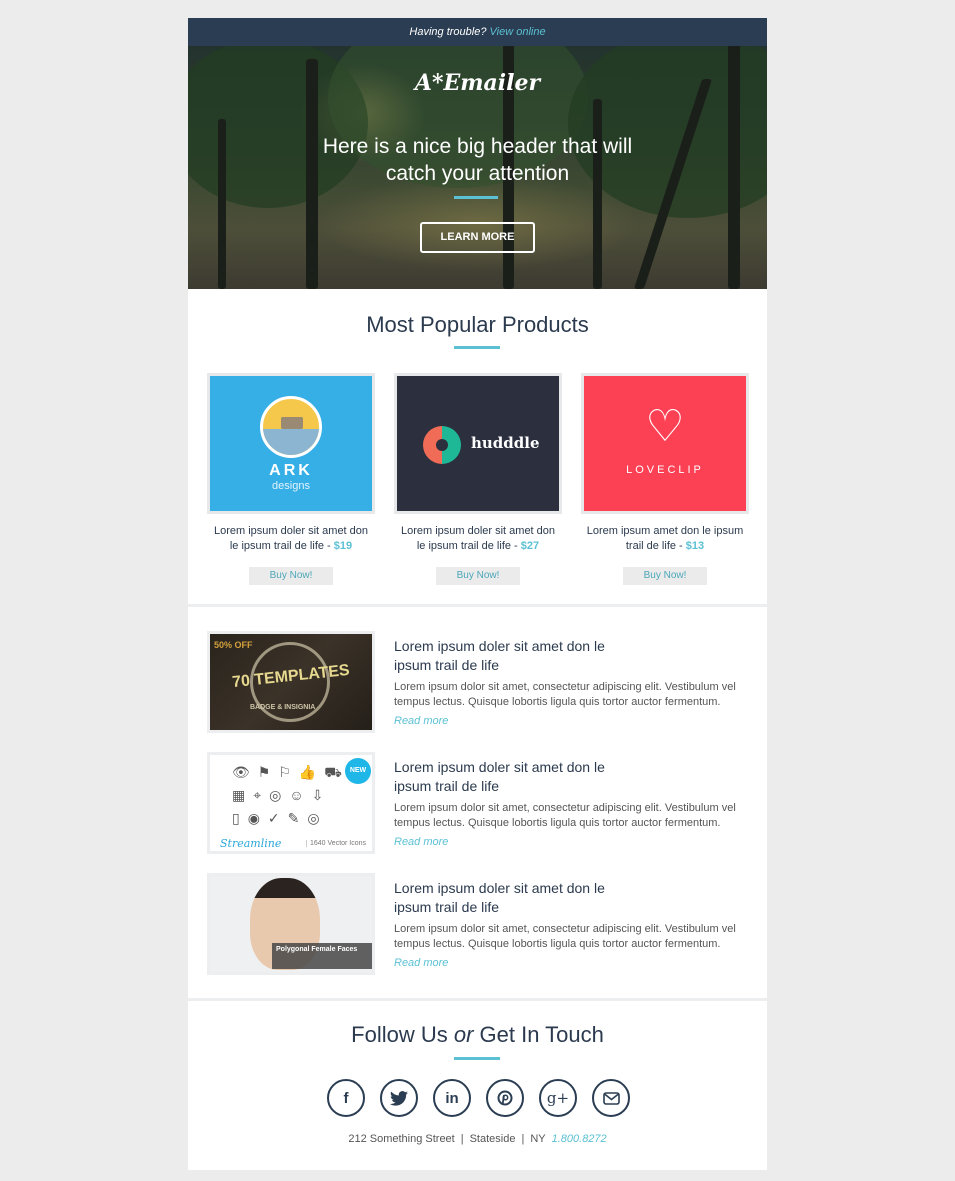 This screenshot has width=955, height=1181. I want to click on headline-line-2: catch your attention, so click(477, 173).